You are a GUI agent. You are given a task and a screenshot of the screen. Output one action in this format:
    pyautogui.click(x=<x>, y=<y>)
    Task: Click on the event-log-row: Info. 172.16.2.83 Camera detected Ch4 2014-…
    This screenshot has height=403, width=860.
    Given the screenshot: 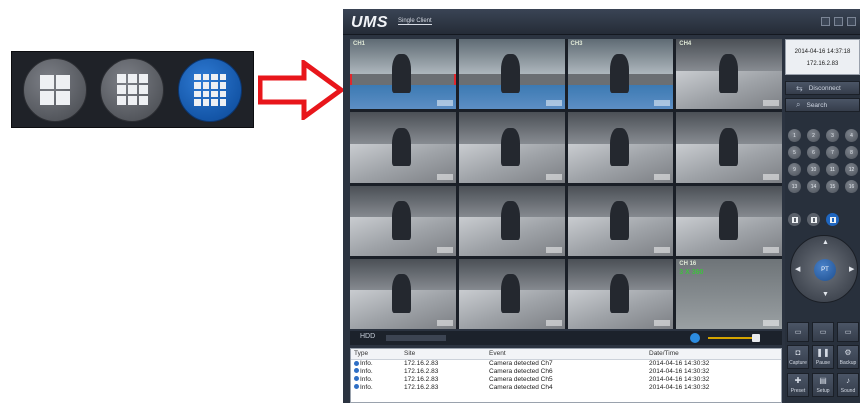 What is the action you would take?
    pyautogui.click(x=566, y=387)
    